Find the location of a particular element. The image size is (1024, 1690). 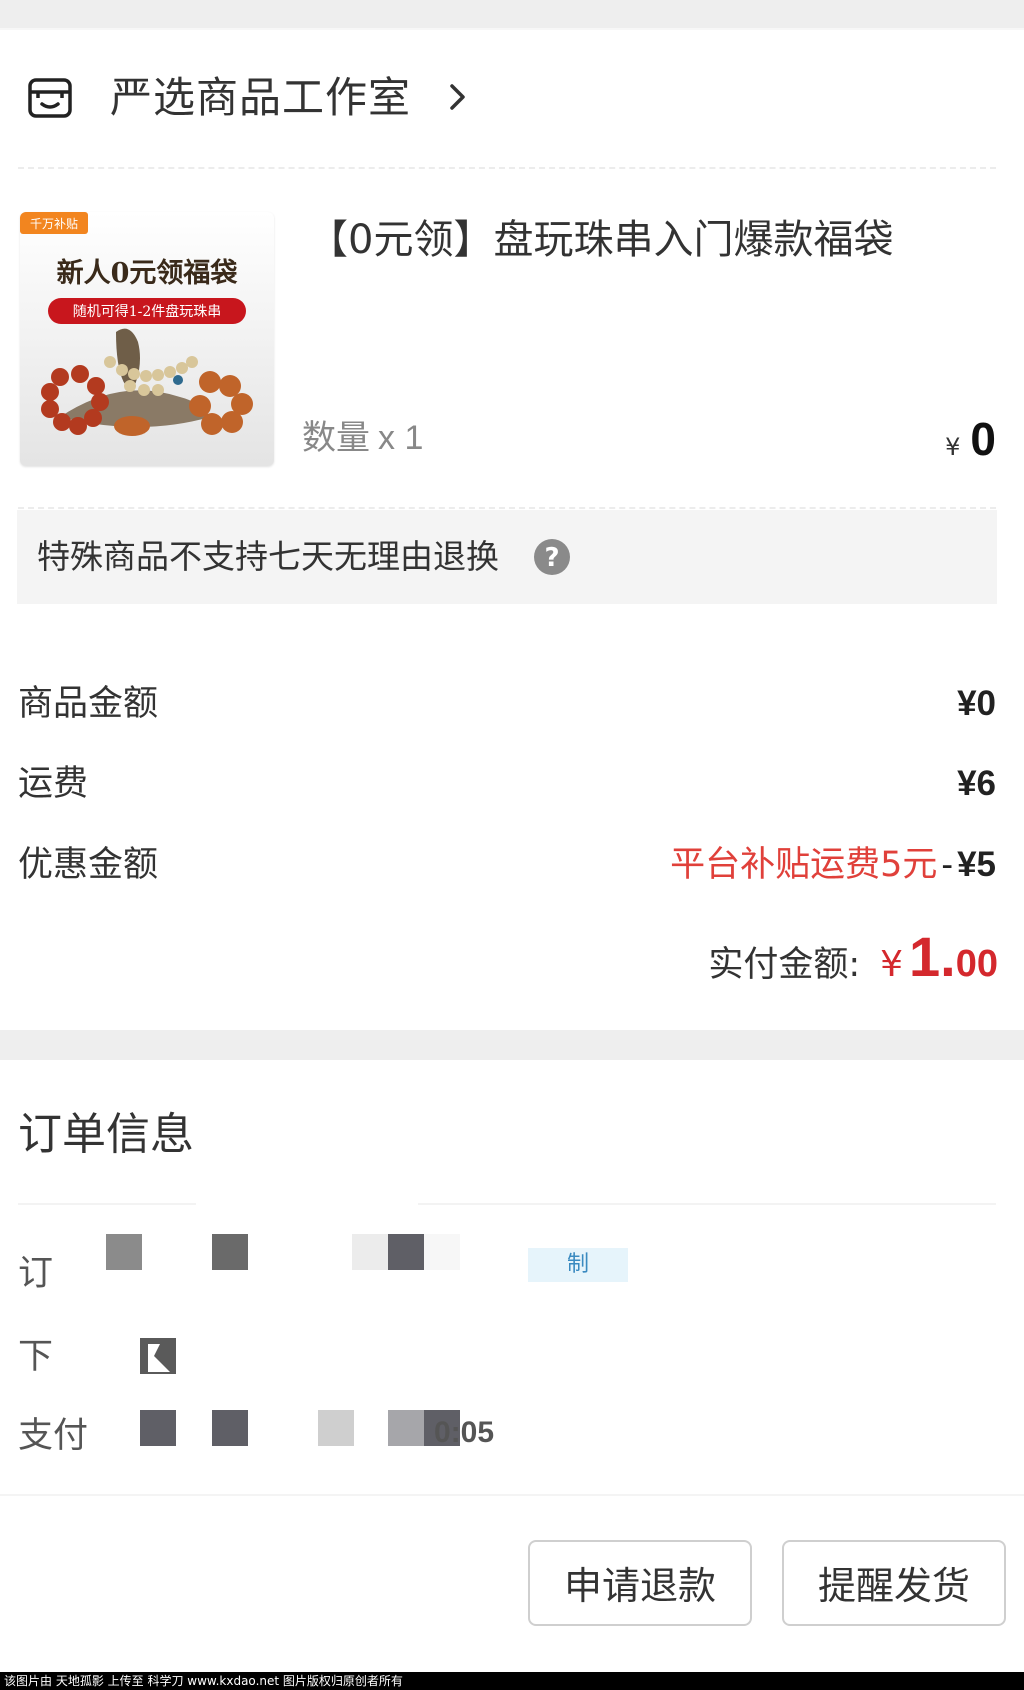

paid-amount: 实付金额: ¥1.00 is located at coordinates (853, 956).